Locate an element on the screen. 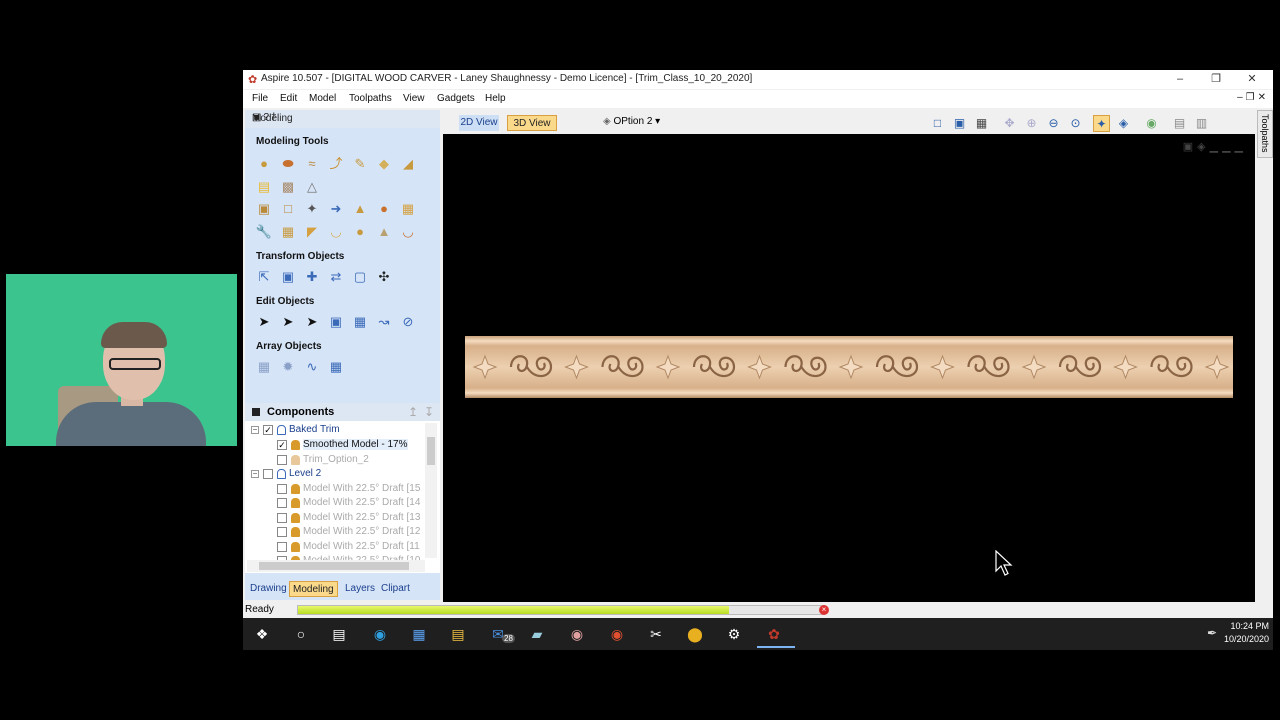 This screenshot has height=720, width=1280. shade-icon: ◉ is located at coordinates (1151, 123).